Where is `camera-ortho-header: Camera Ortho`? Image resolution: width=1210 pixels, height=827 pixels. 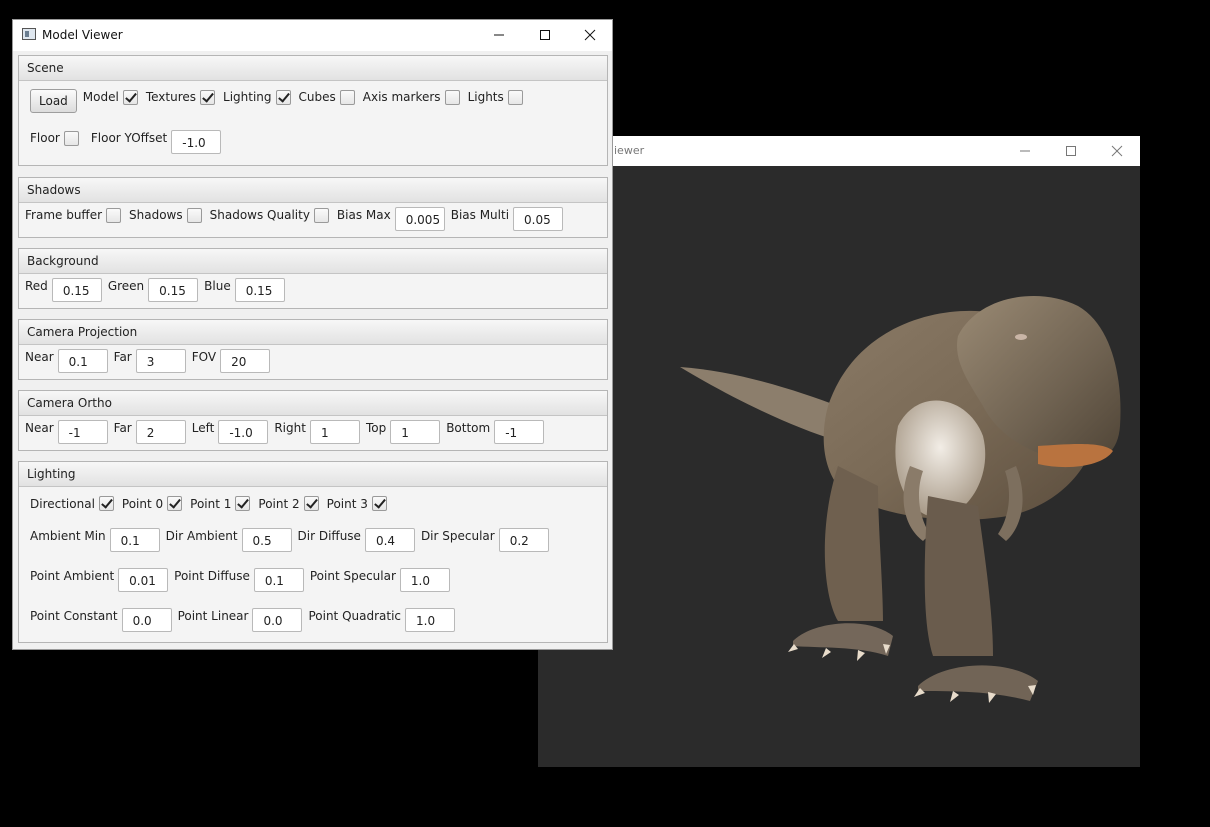
camera-ortho-header: Camera Ortho is located at coordinates (313, 403).